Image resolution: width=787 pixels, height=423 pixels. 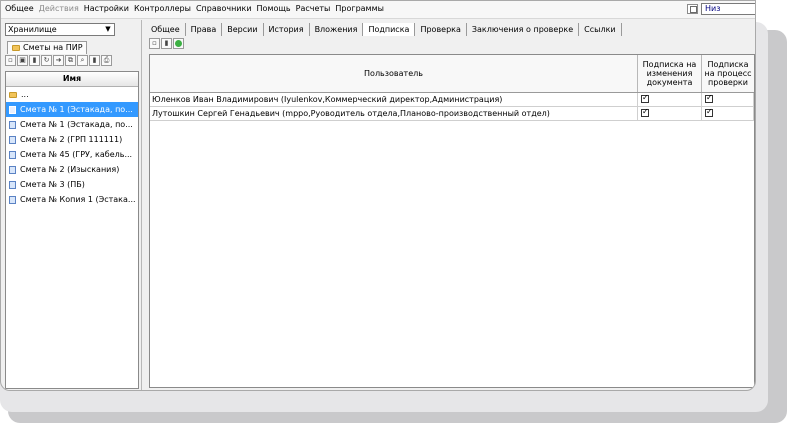 What do you see at coordinates (46, 60) in the screenshot?
I see `refresh-icon: ↻` at bounding box center [46, 60].